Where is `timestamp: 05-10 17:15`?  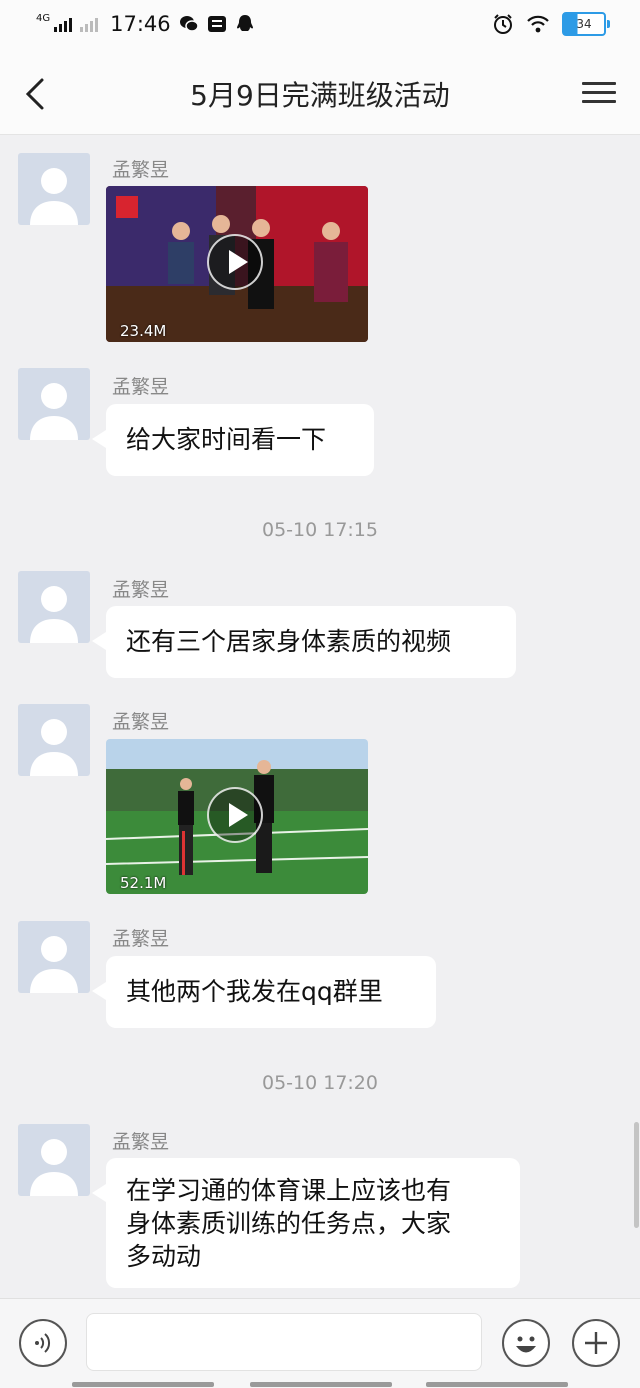 timestamp: 05-10 17:15 is located at coordinates (319, 530).